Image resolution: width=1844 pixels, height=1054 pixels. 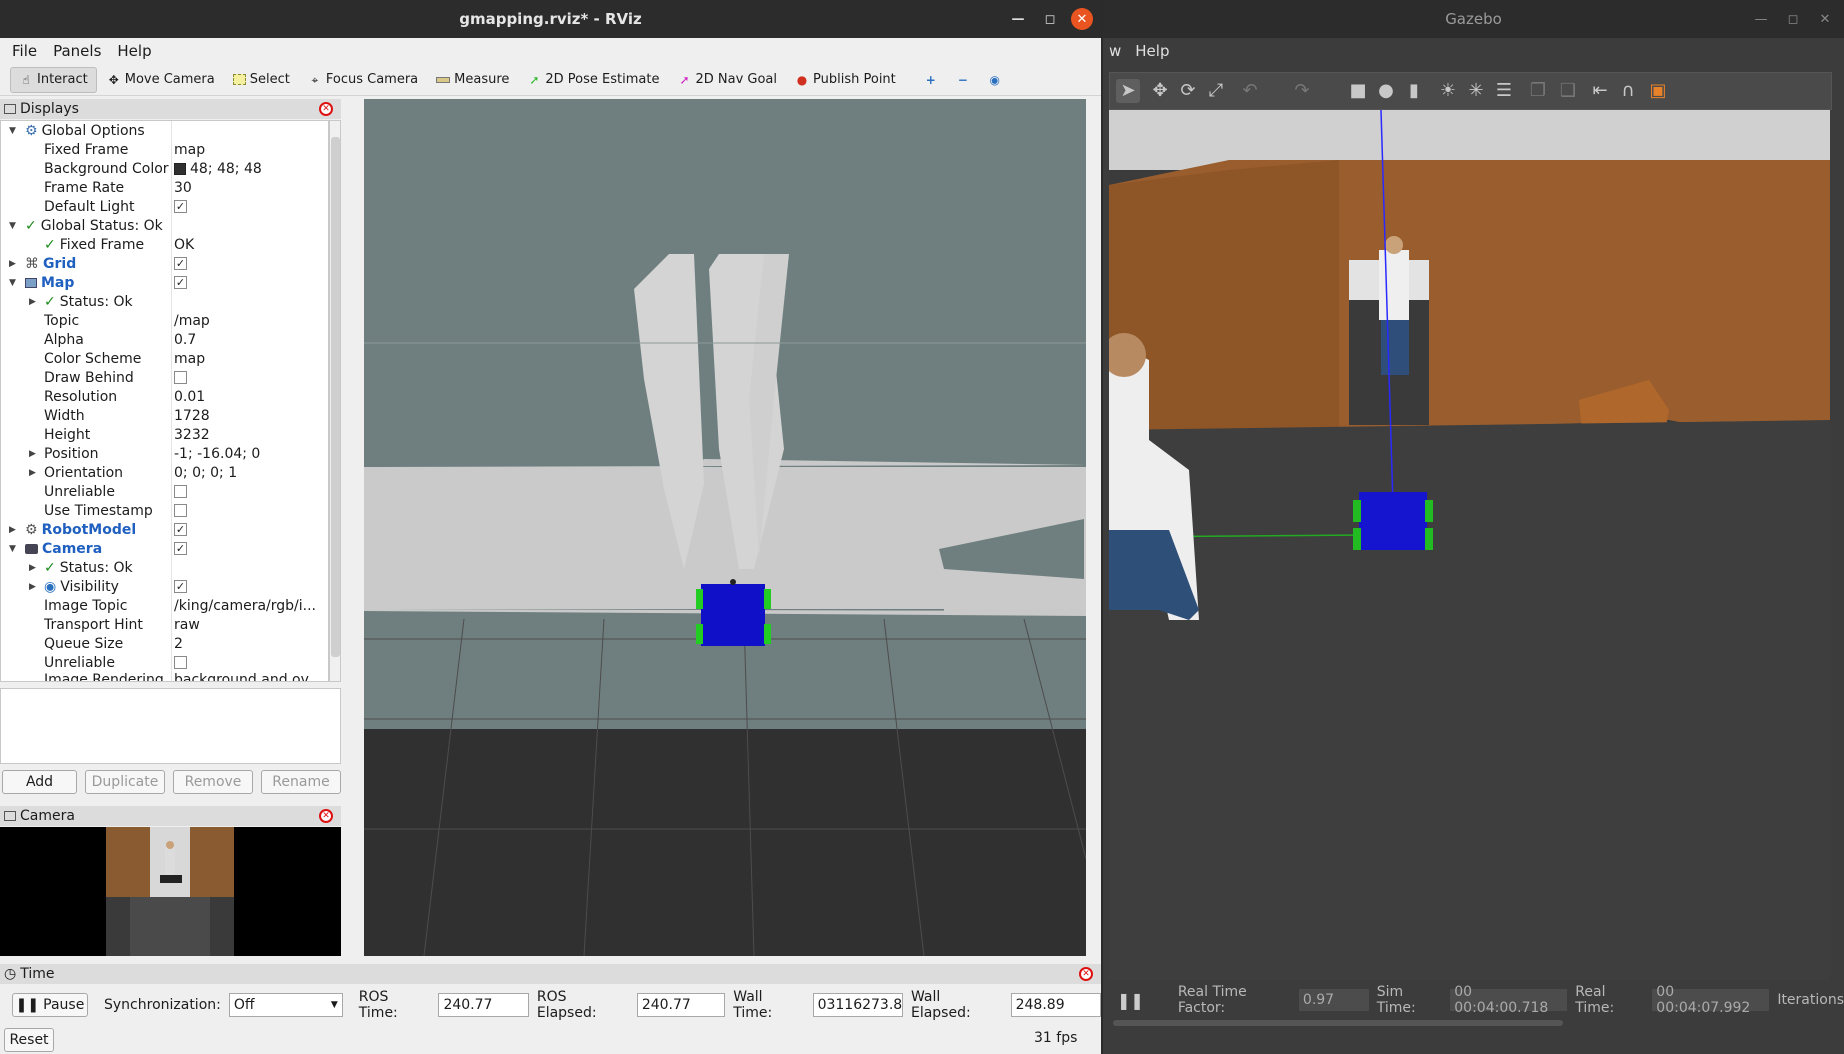 What do you see at coordinates (326, 816) in the screenshot?
I see `close-camera-icon: ✕` at bounding box center [326, 816].